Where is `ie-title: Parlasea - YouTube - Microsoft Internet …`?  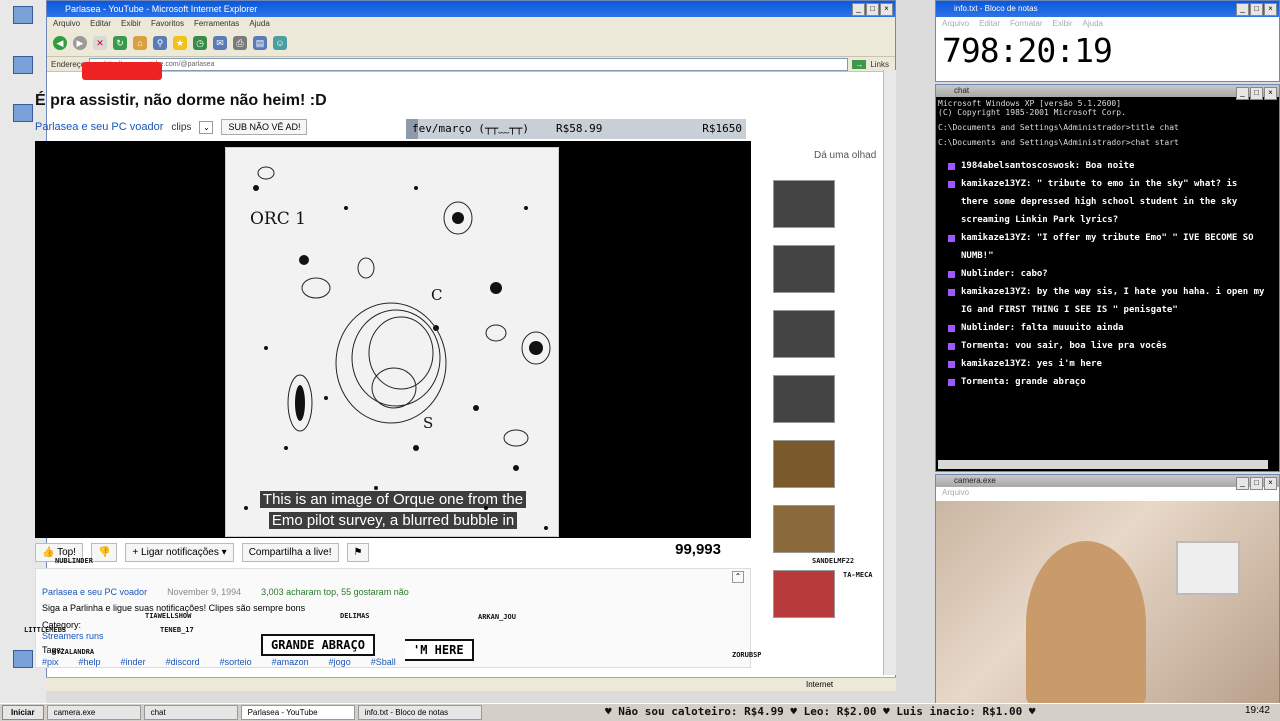
ie-title: Parlasea - YouTube - Microsoft Internet … is located at coordinates (161, 9).